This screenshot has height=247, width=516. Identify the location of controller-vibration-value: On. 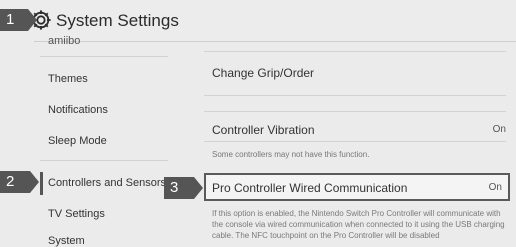
(499, 129).